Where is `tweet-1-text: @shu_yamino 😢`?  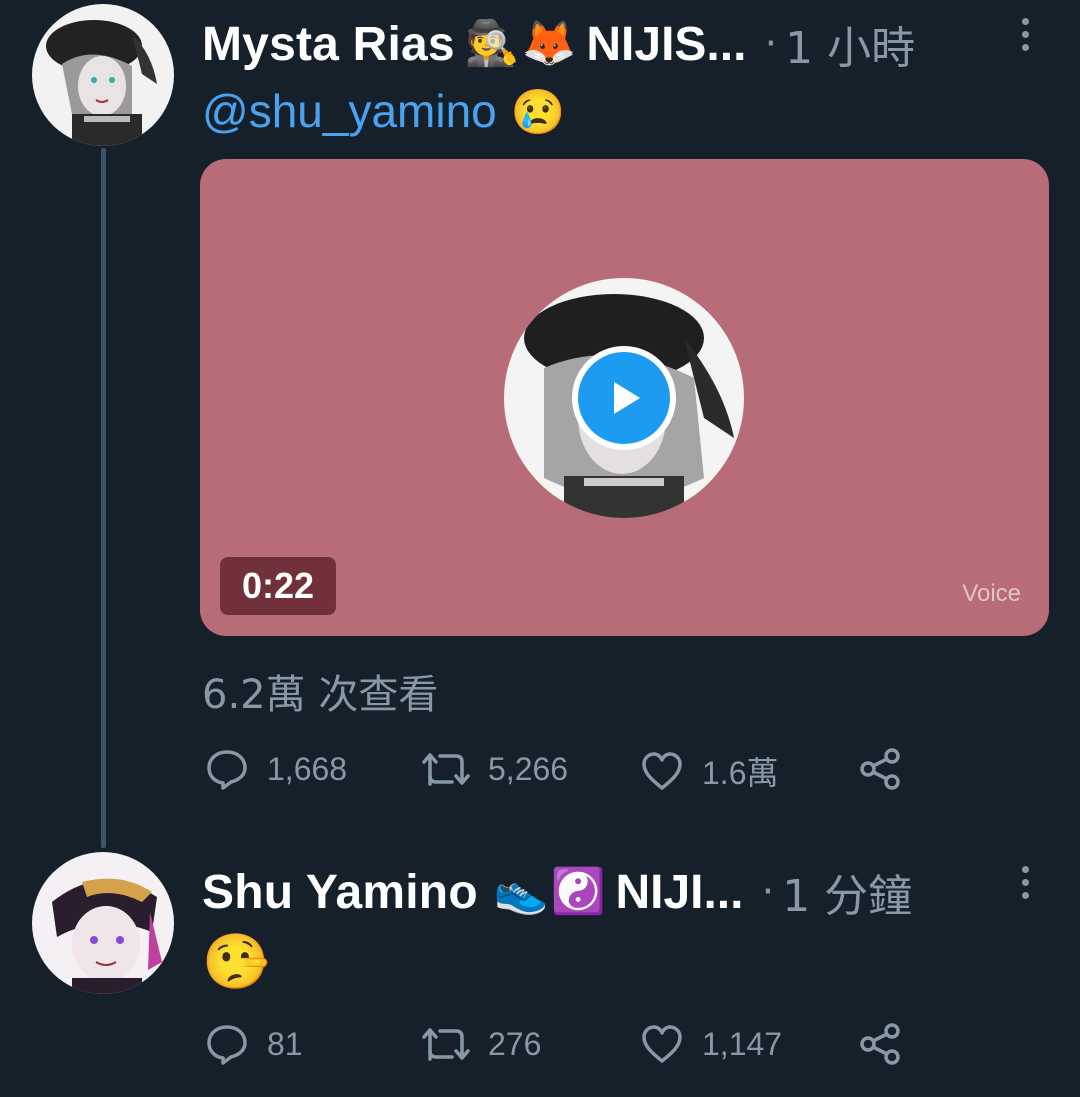
tweet-1-text: @shu_yamino 😢 is located at coordinates (384, 111).